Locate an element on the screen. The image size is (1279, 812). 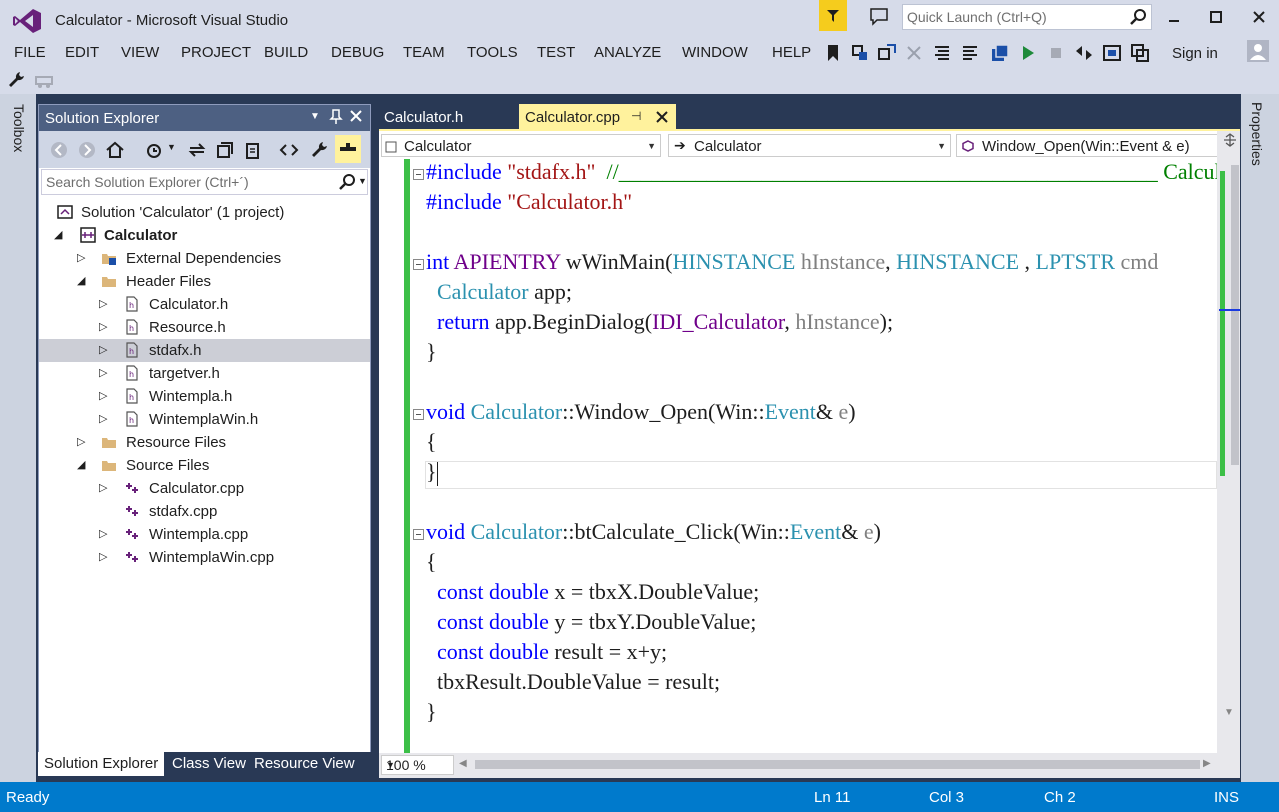
pin-tab-icon: ⊣ is located at coordinates (636, 116).